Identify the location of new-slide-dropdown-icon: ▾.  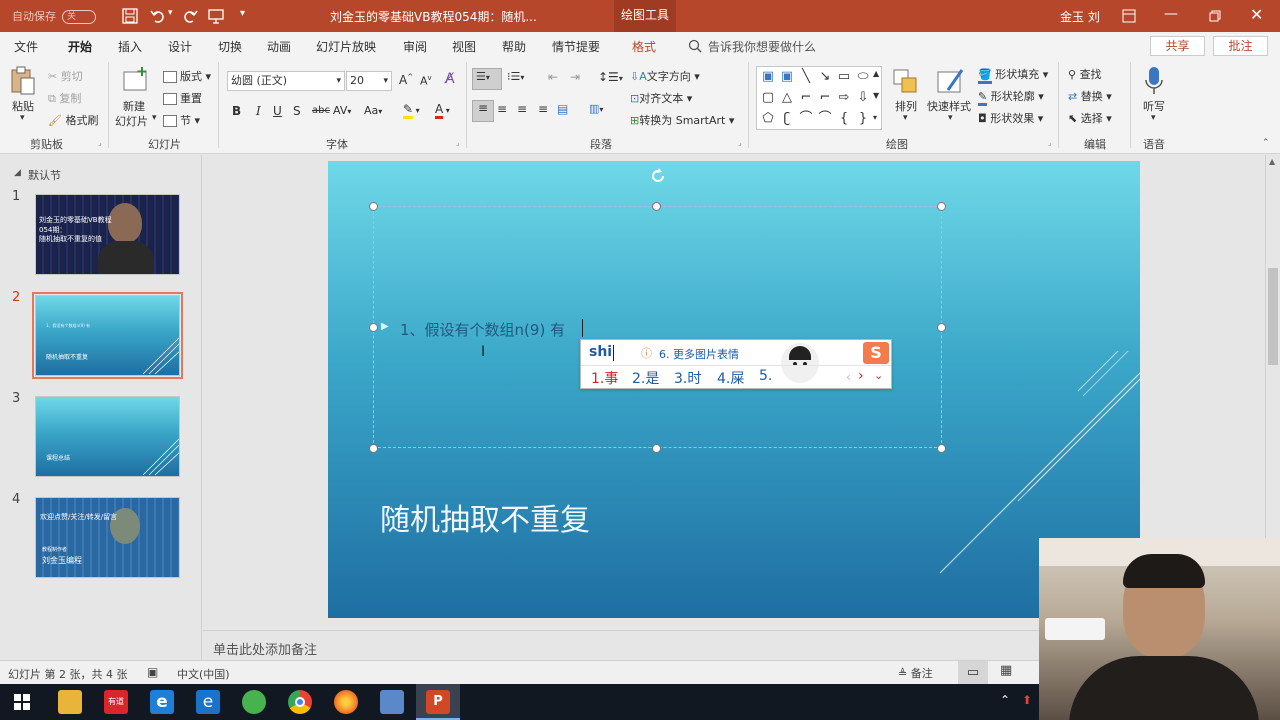
(154, 118).